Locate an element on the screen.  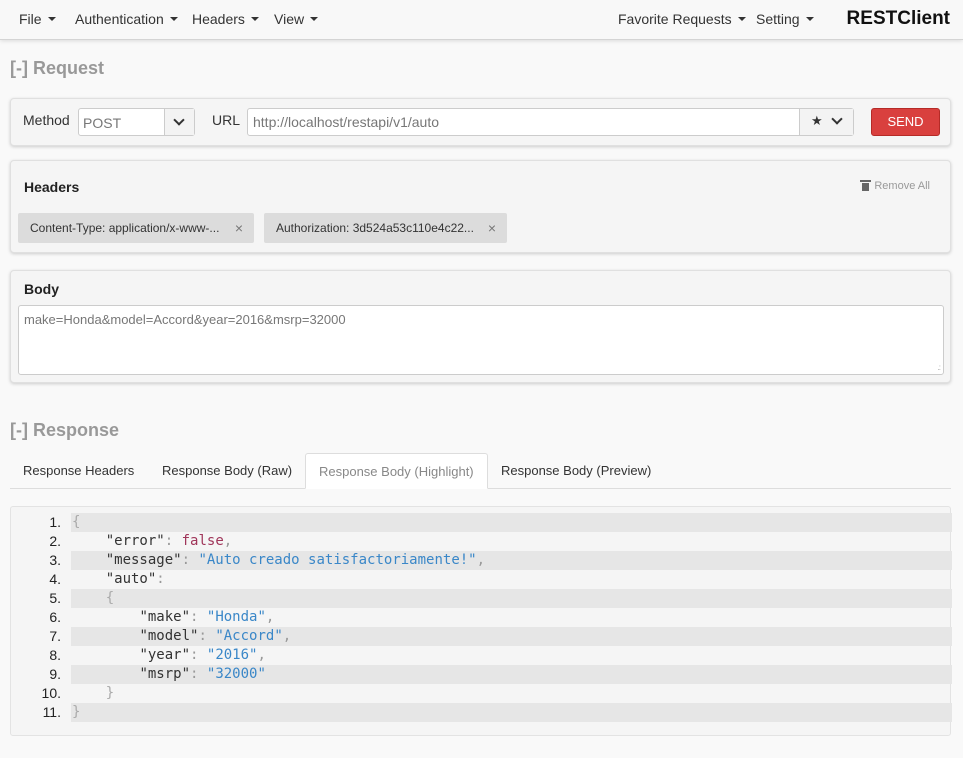
brand-logo: RESTClient is located at coordinates (898, 19).